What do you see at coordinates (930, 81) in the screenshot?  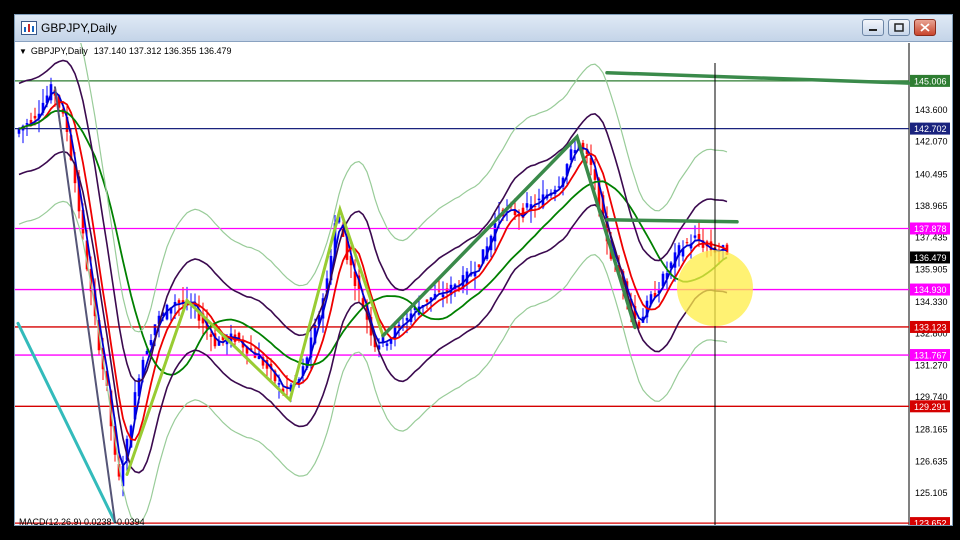 I see `price-tag-label: 145.006` at bounding box center [930, 81].